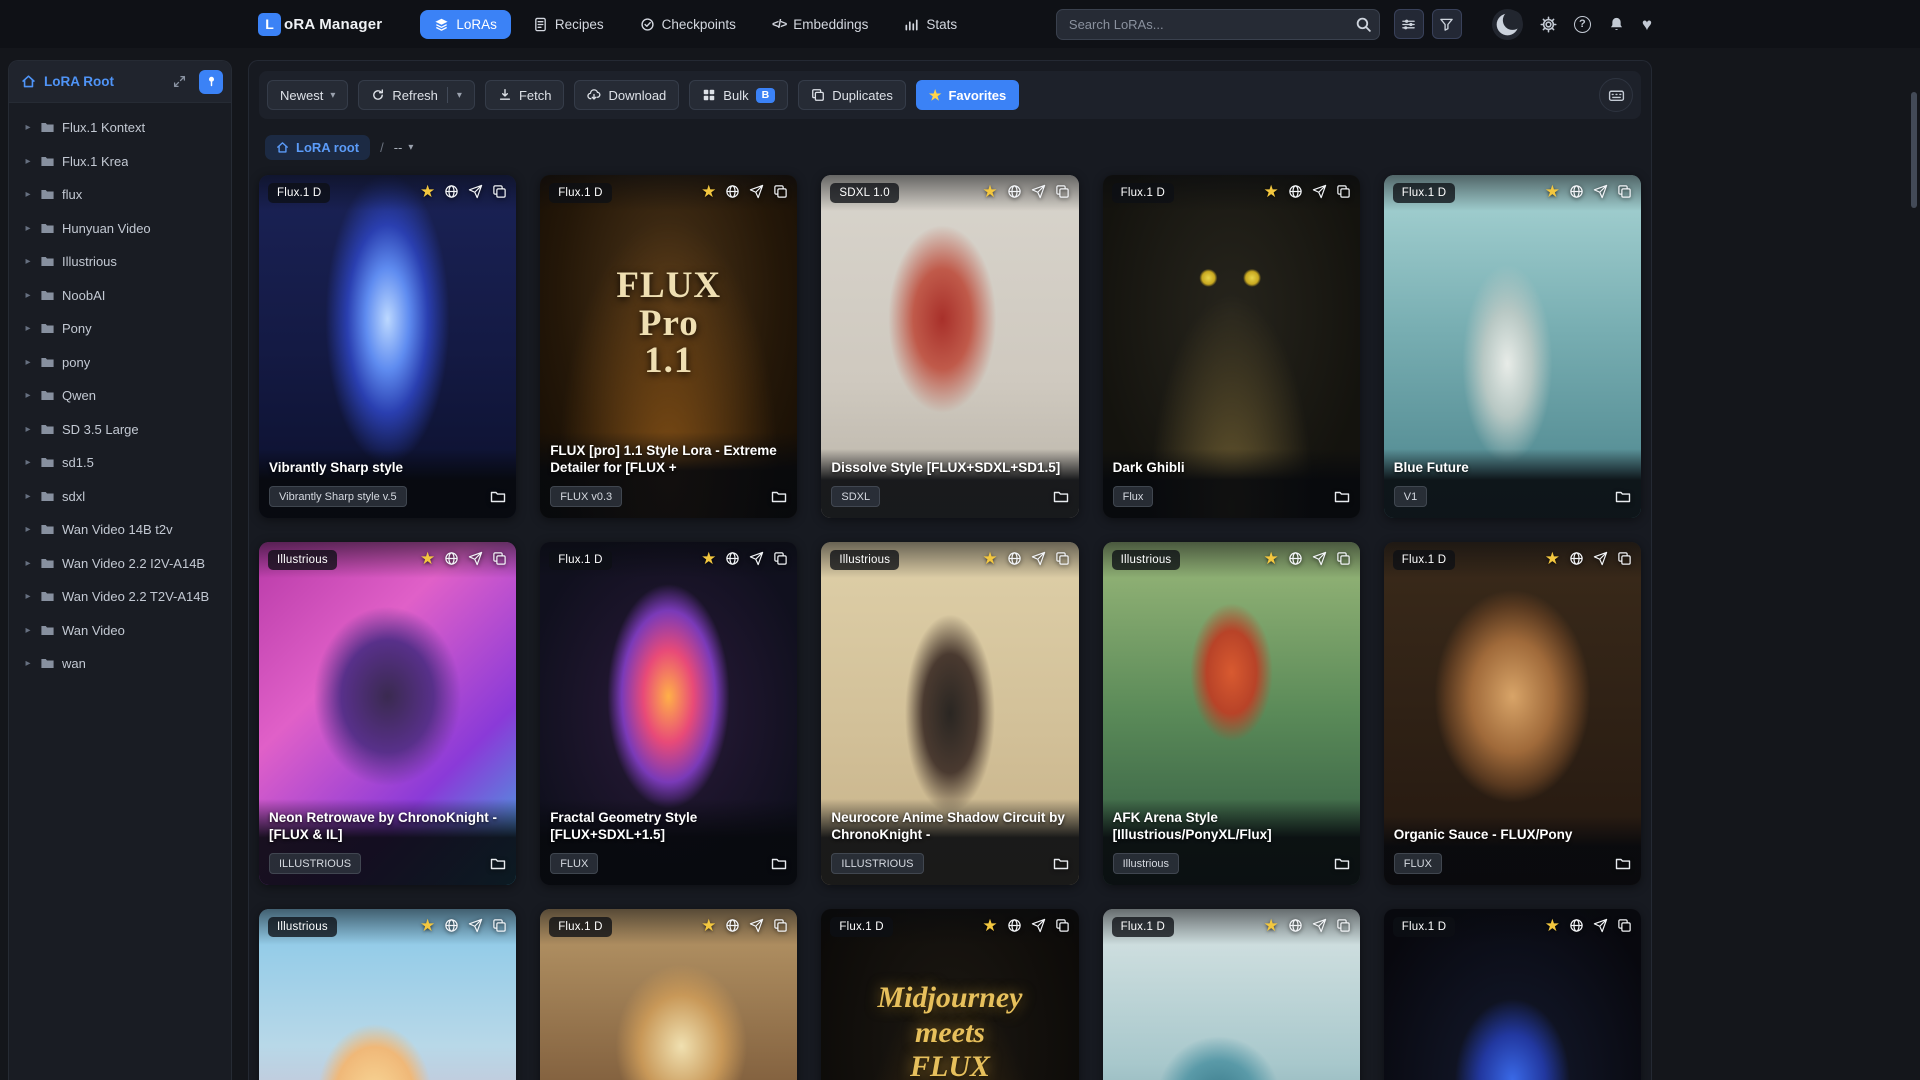  Describe the element at coordinates (627, 95) in the screenshot. I see `download-button: Download` at that location.